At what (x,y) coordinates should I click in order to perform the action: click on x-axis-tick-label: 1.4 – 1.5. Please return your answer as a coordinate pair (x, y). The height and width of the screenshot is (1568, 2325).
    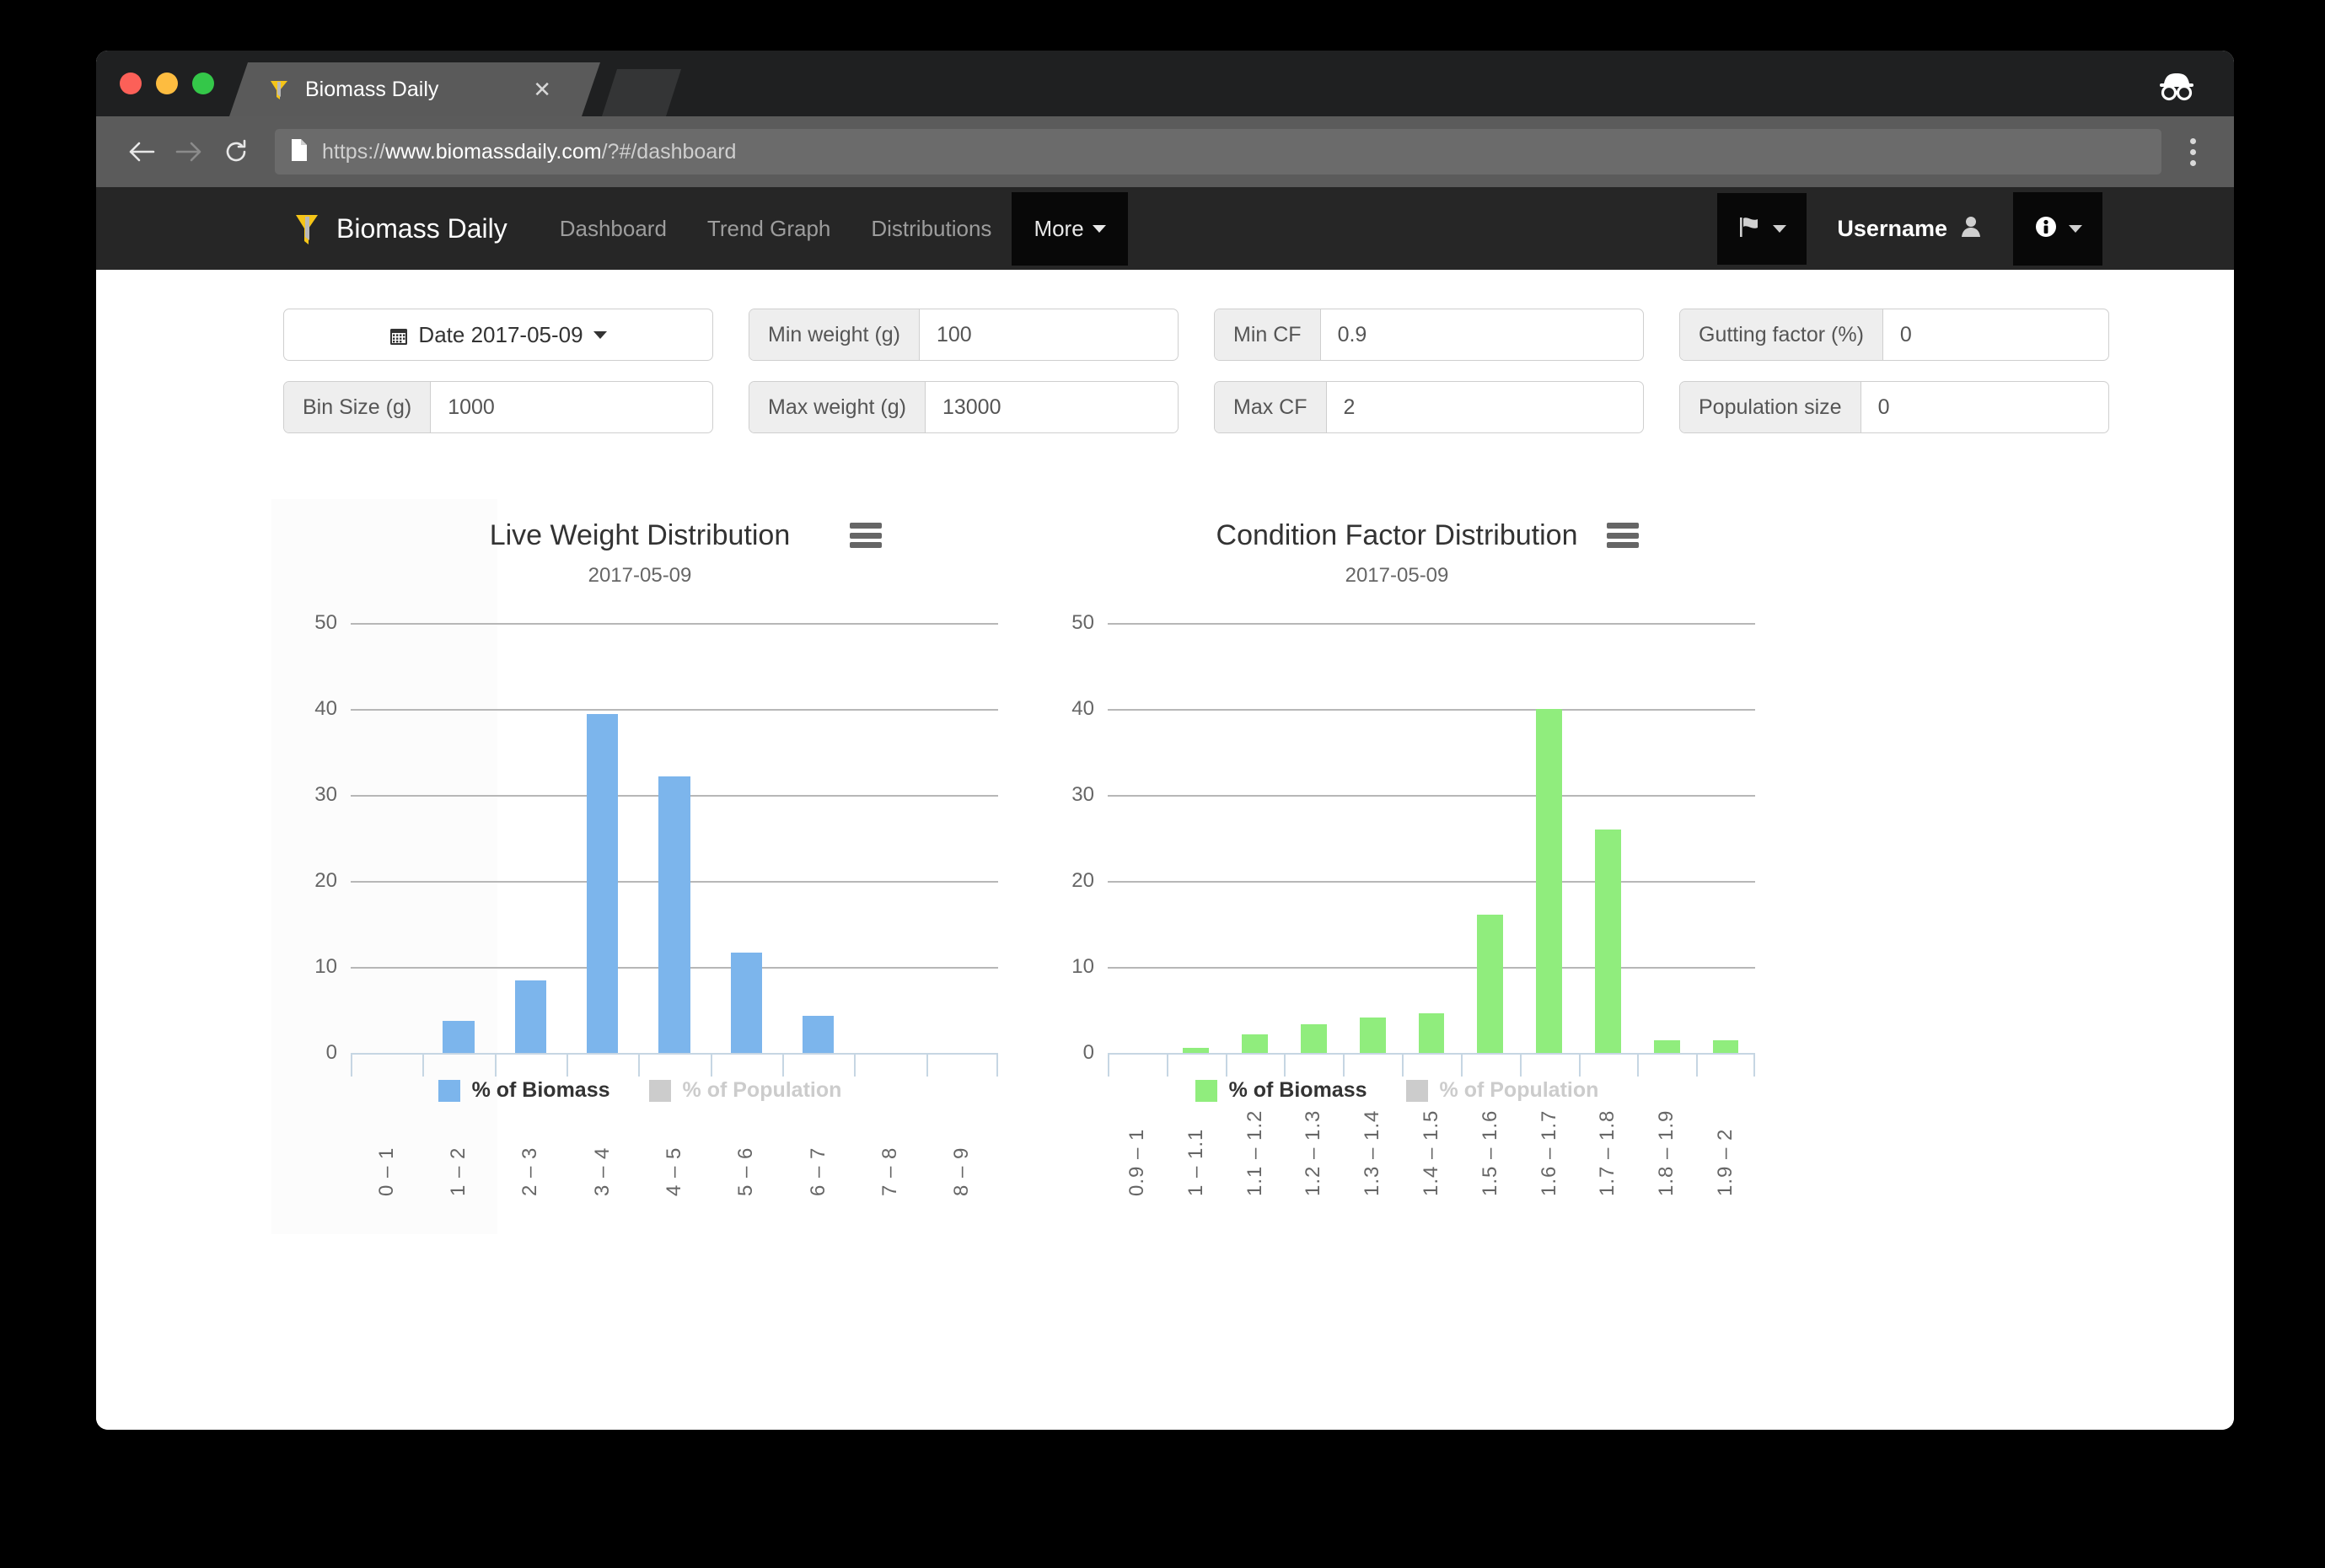
    Looking at the image, I should click on (1430, 1152).